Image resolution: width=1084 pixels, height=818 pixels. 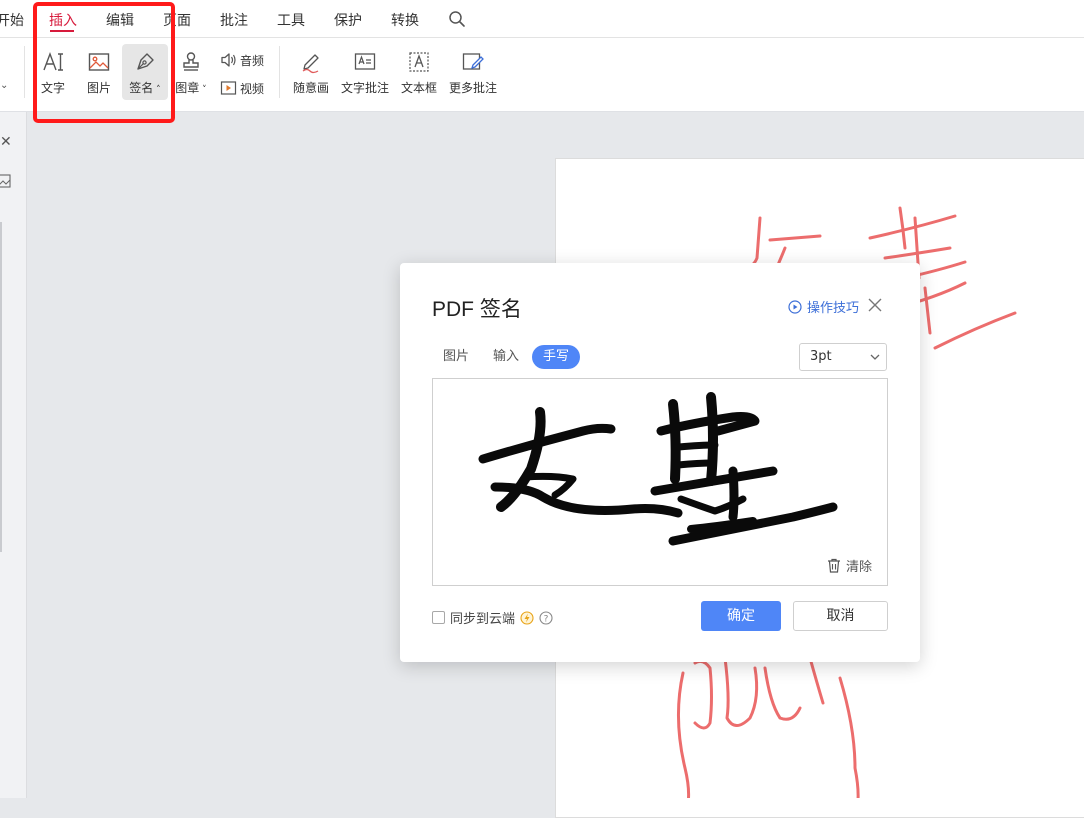 I want to click on trash-icon, so click(x=834, y=565).